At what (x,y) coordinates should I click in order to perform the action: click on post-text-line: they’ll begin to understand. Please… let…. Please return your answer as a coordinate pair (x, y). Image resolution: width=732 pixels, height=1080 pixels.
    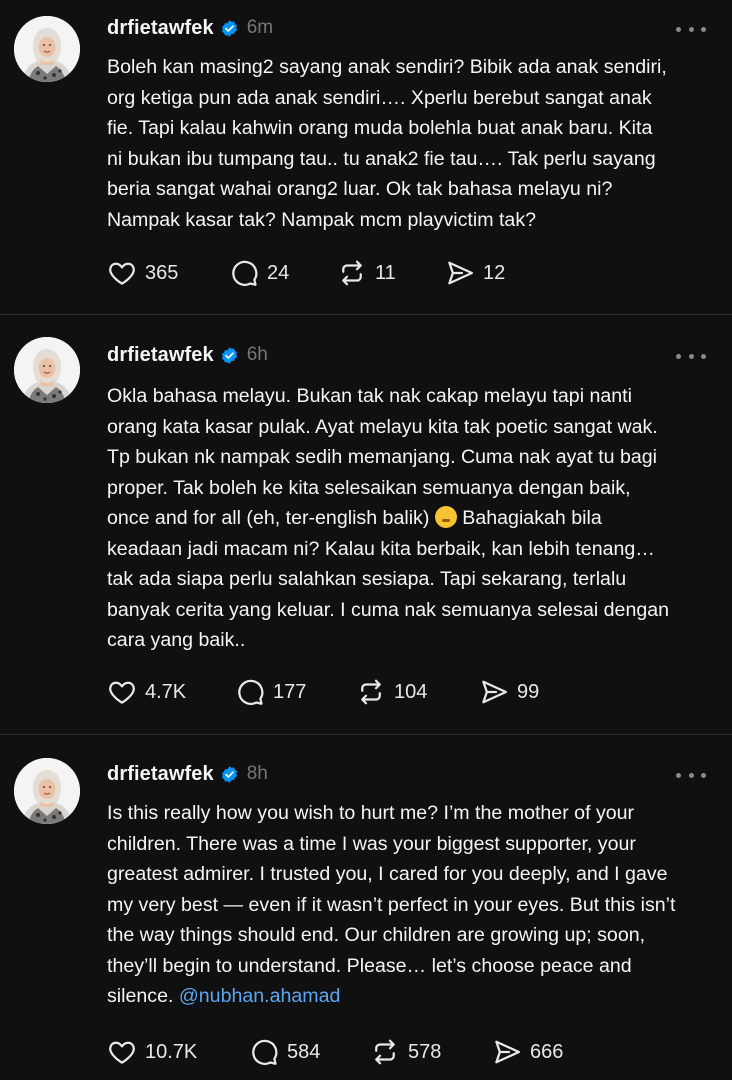
    Looking at the image, I should click on (369, 965).